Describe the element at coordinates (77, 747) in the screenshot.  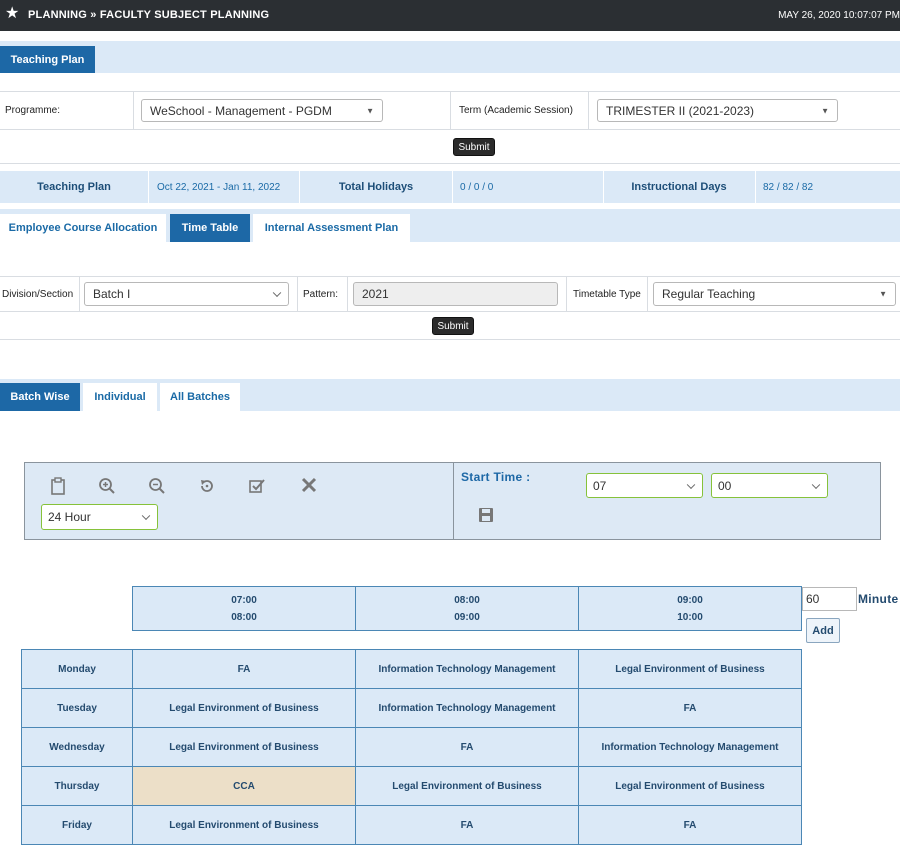
I see `day-label: Wednesday` at that location.